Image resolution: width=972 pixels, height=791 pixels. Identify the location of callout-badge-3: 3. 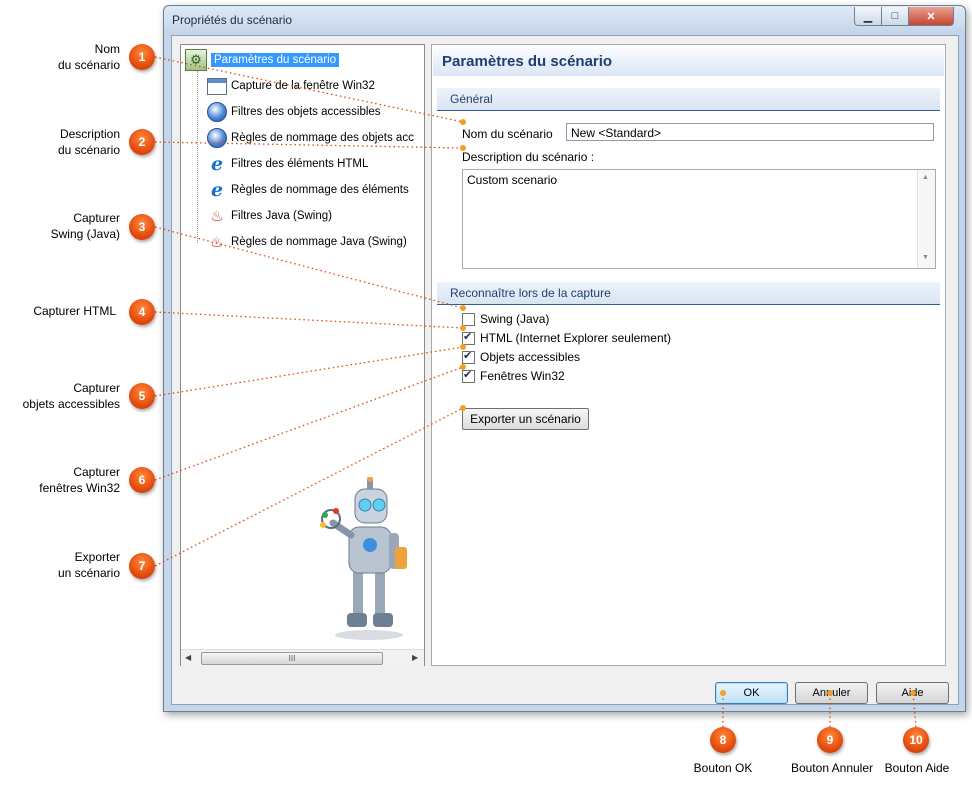
(142, 227).